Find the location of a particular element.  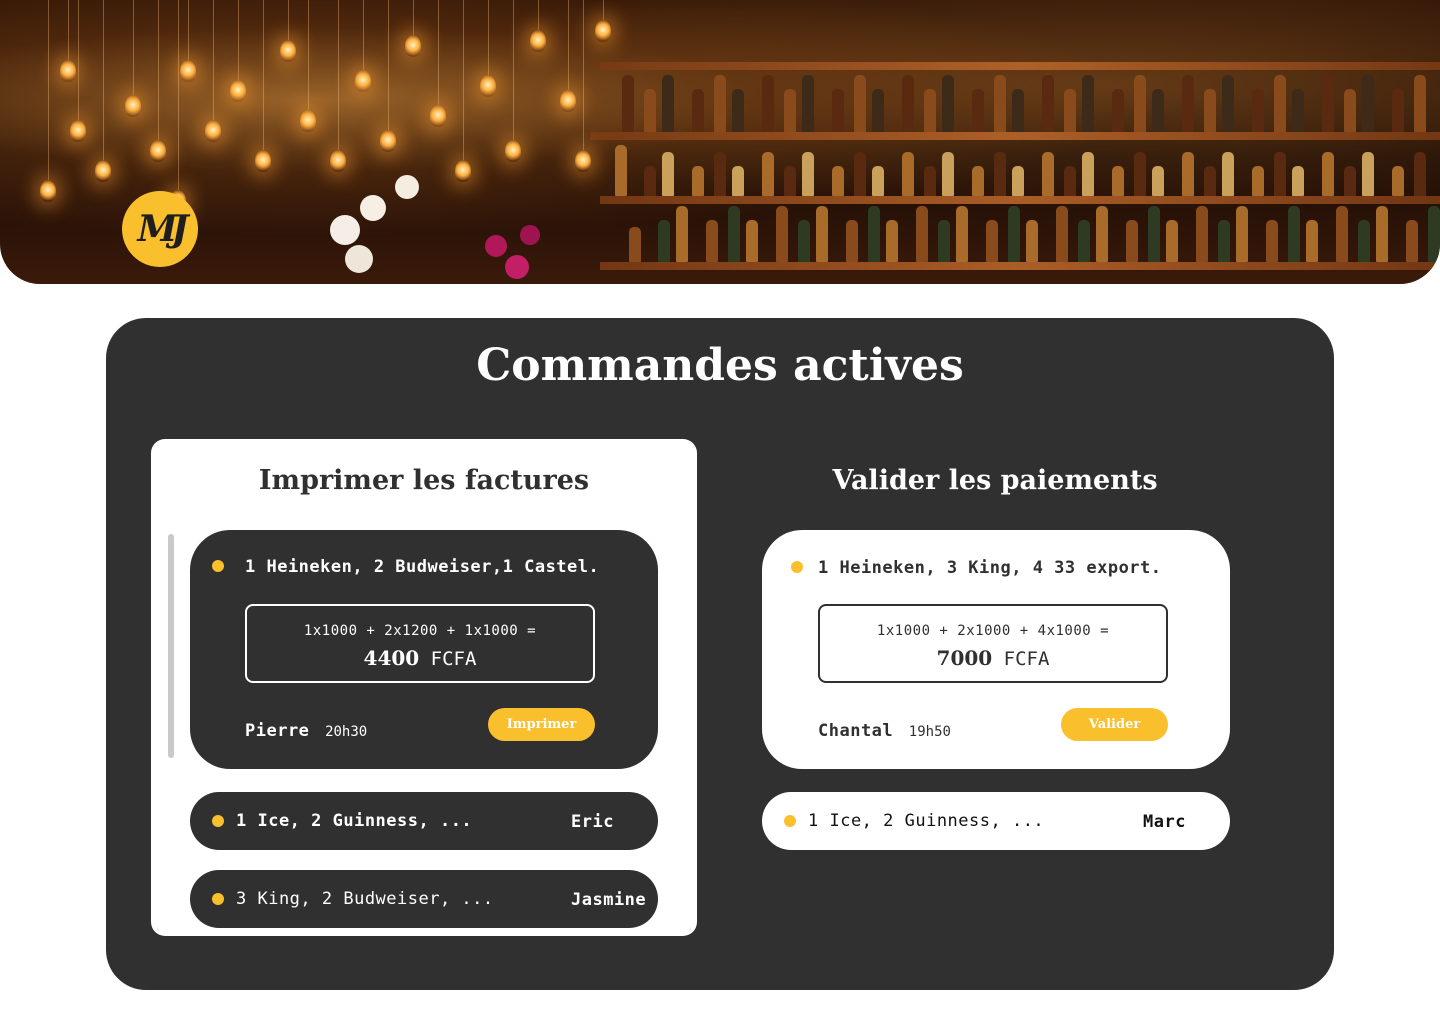

order-items: 1 Heineken, 3 King, 4 33 export. is located at coordinates (990, 568).